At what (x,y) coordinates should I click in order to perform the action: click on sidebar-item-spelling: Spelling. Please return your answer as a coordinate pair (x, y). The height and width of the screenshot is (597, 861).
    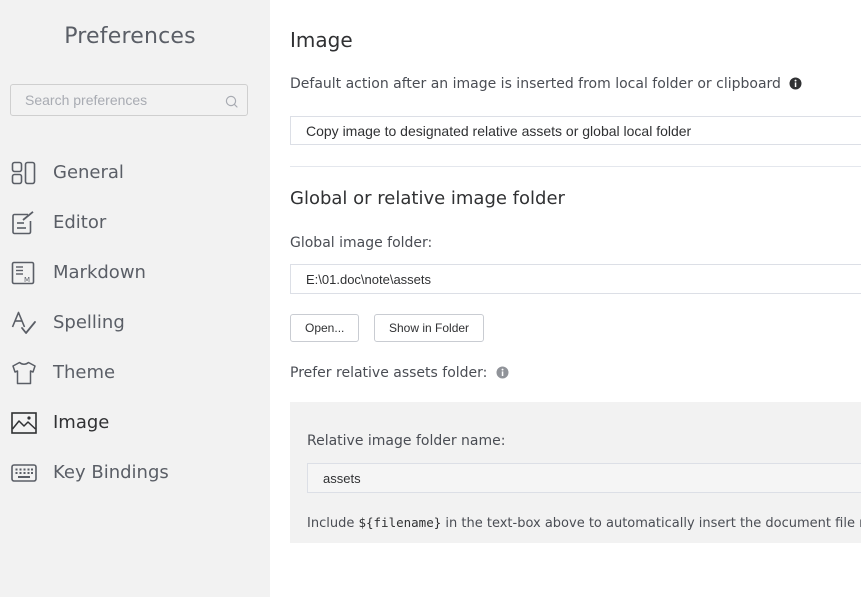
    Looking at the image, I should click on (135, 323).